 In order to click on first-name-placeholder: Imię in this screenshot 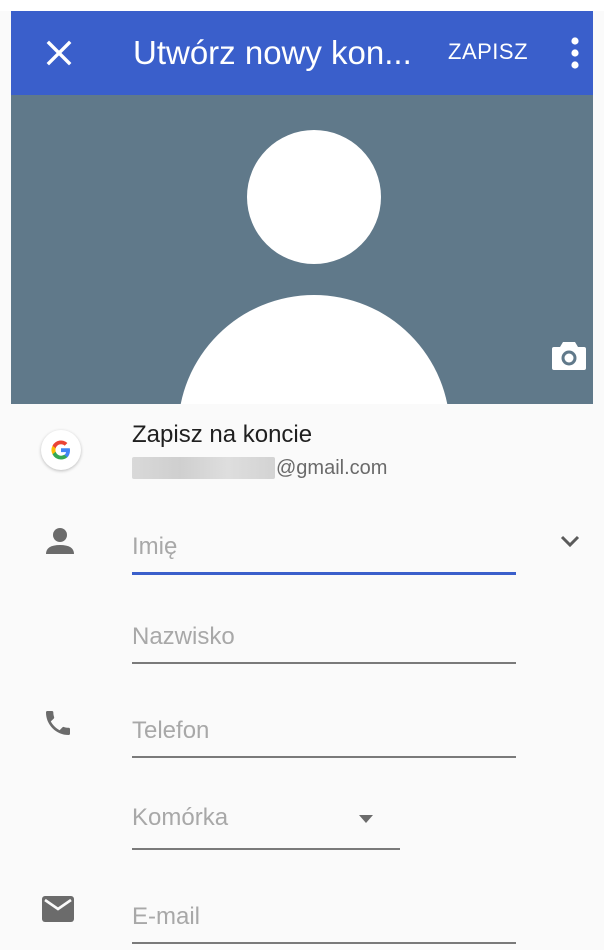, I will do `click(155, 546)`.